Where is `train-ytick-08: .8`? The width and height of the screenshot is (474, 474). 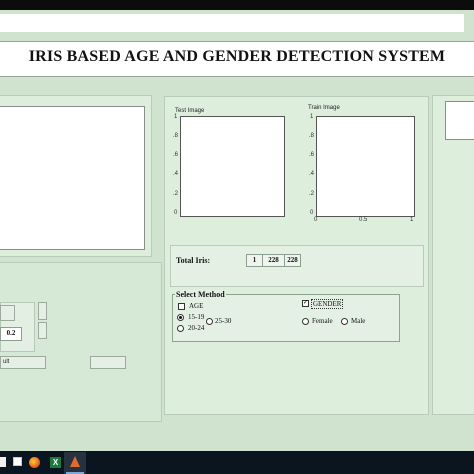
train-ytick-08: .8 is located at coordinates (312, 136).